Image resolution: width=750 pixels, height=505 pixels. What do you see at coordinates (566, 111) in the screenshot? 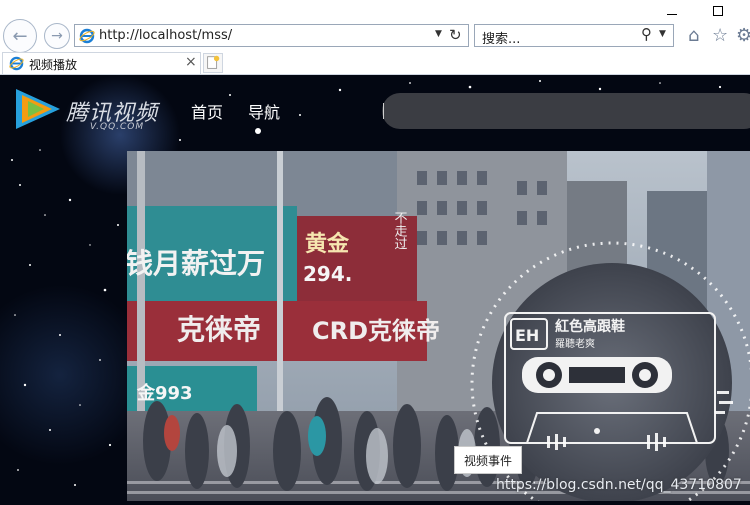
I see `site-search-bar` at bounding box center [566, 111].